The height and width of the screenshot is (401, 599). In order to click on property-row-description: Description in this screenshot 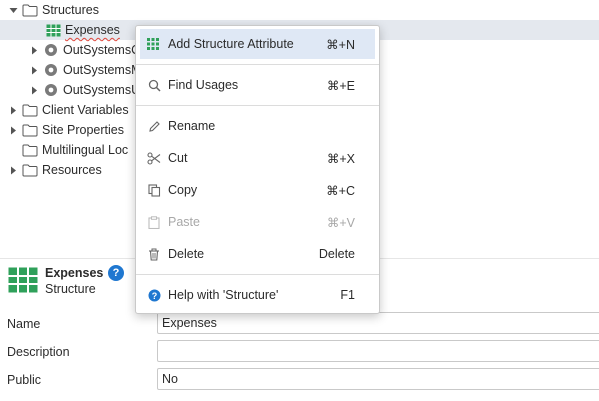, I will do `click(299, 352)`.